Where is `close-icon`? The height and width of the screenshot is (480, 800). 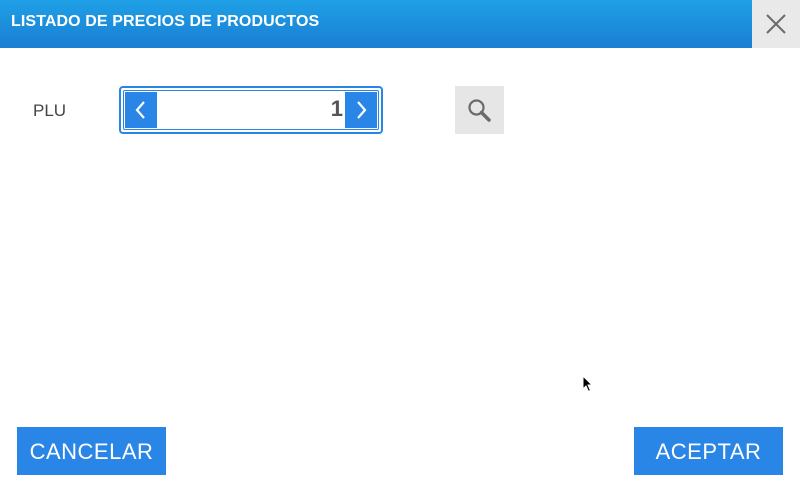
close-icon is located at coordinates (776, 24).